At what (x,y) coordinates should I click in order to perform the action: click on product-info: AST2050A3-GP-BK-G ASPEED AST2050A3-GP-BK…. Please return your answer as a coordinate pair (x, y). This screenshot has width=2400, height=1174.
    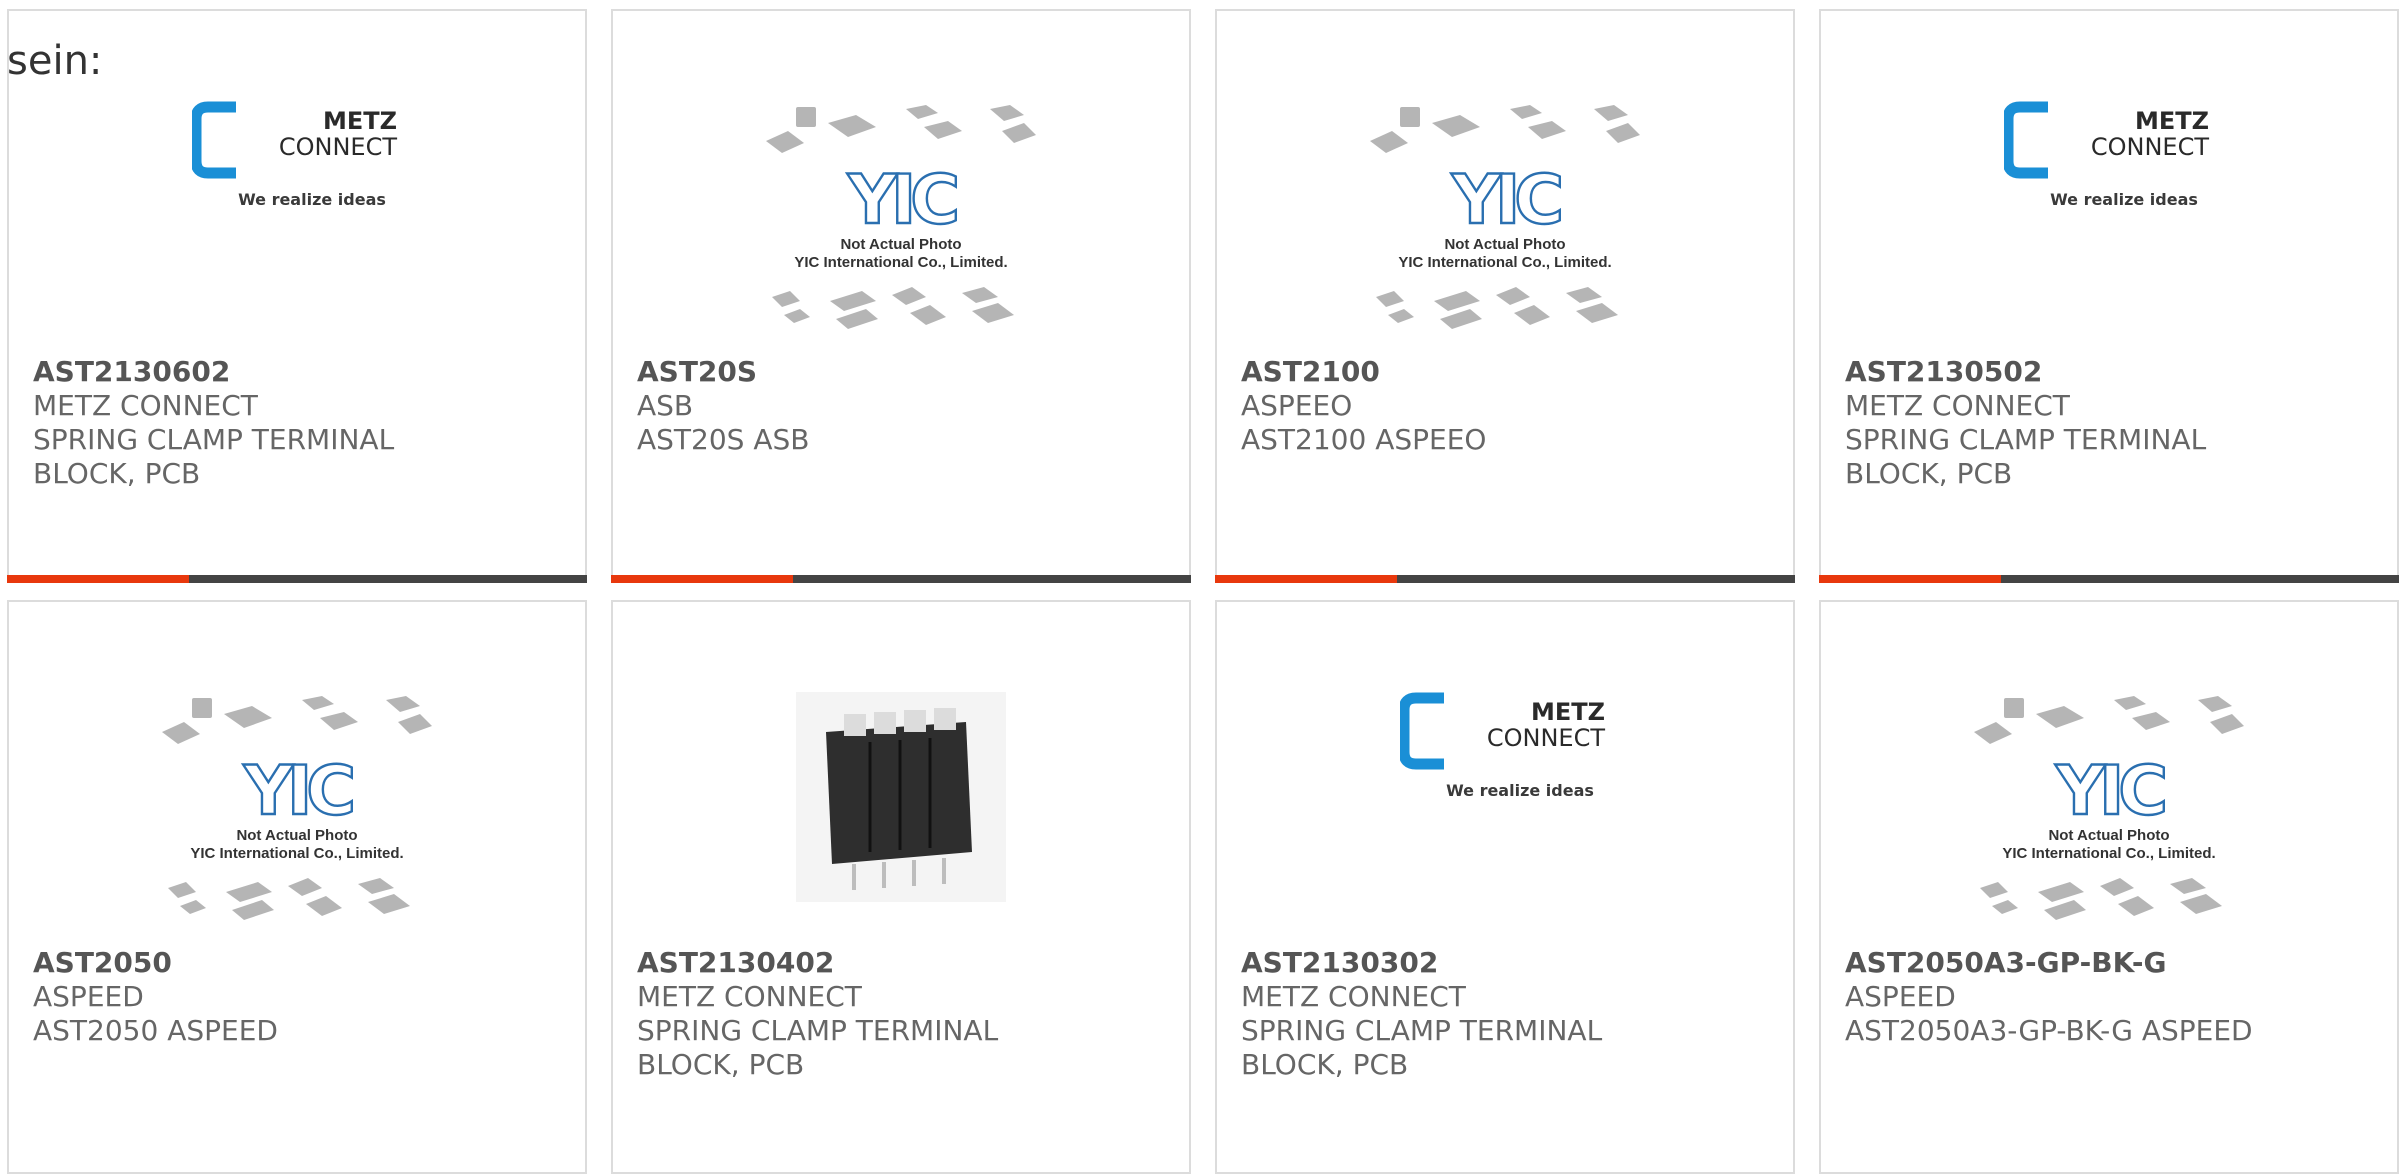
    Looking at the image, I should click on (2111, 997).